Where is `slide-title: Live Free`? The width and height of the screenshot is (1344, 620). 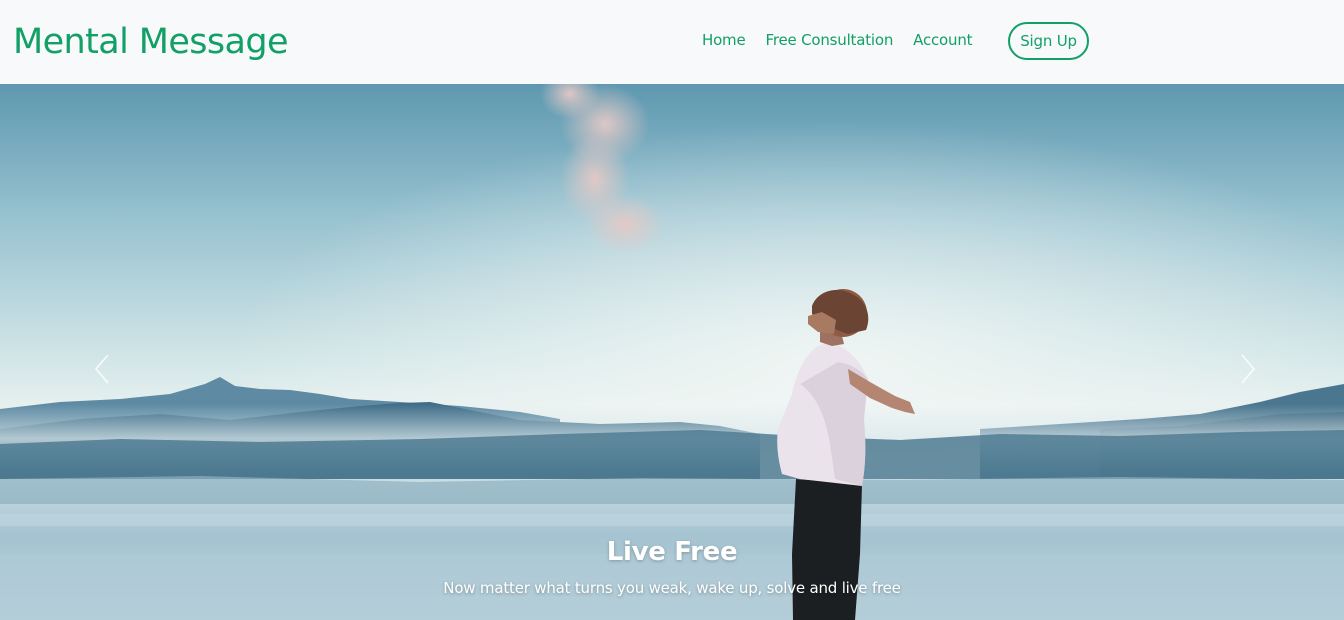
slide-title: Live Free is located at coordinates (672, 552).